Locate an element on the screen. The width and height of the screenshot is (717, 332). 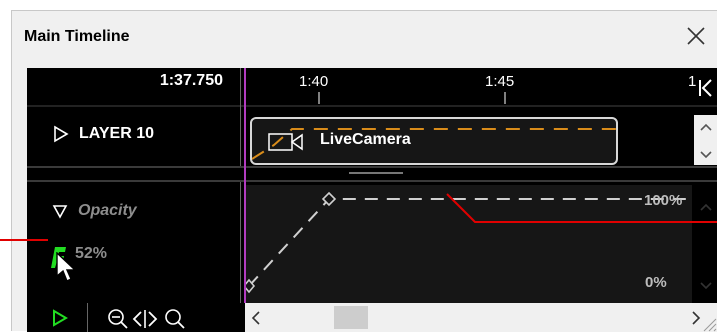
annotation-callouts is located at coordinates (358, 217).